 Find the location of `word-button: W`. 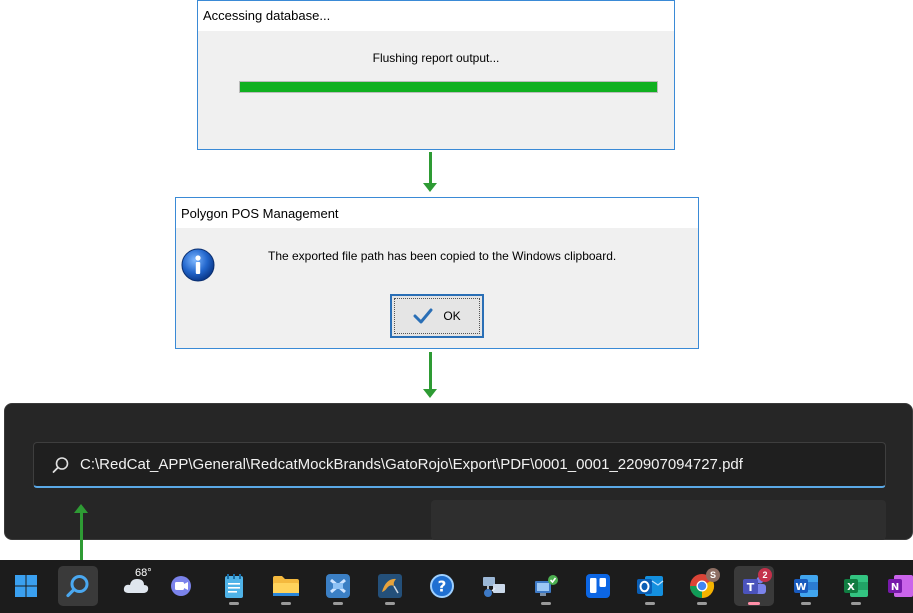

word-button: W is located at coordinates (806, 586).